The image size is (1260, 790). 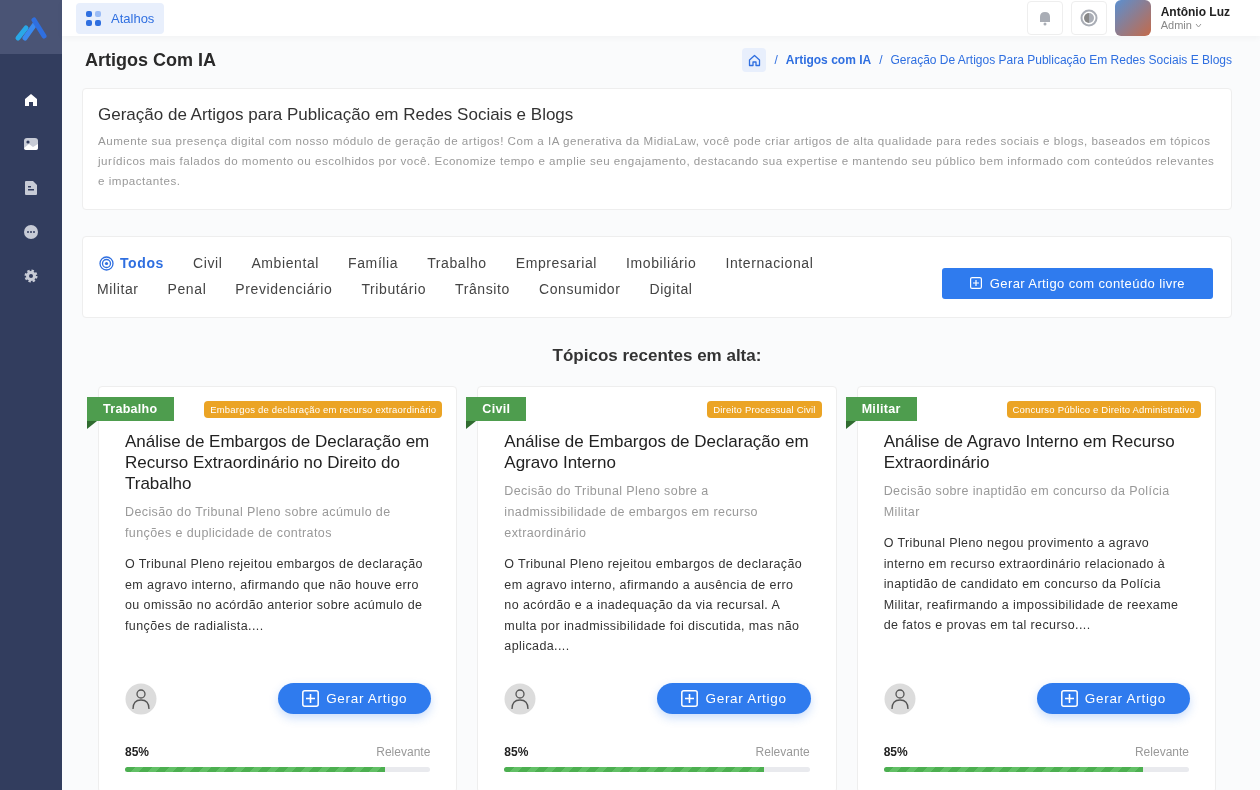 I want to click on category-filter: Trabalho, so click(x=461, y=263).